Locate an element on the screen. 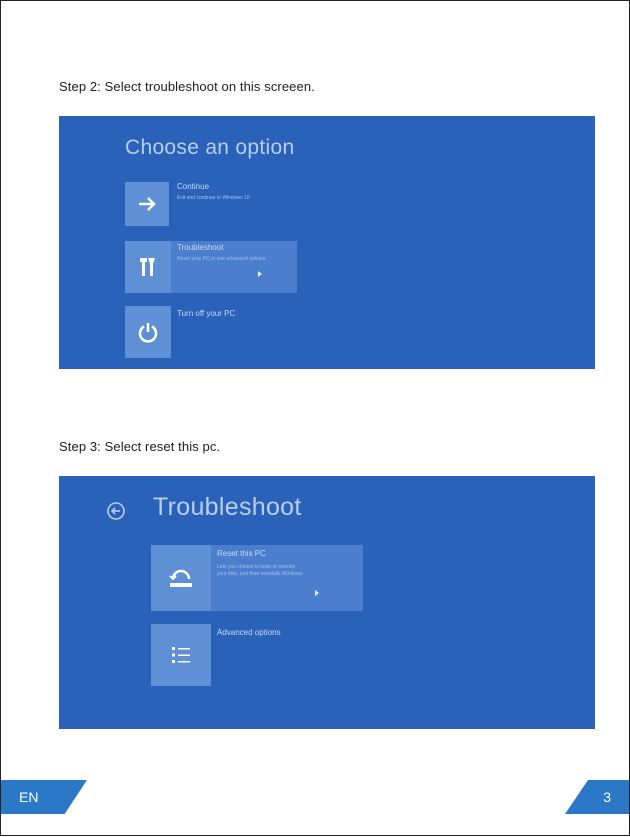 The image size is (630, 837). power-icon is located at coordinates (148, 333).